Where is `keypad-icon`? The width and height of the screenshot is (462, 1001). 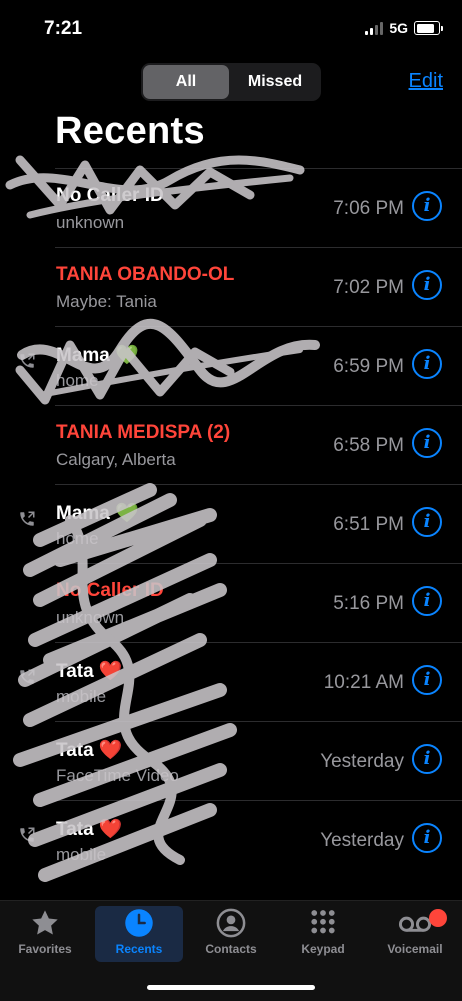 keypad-icon is located at coordinates (323, 923).